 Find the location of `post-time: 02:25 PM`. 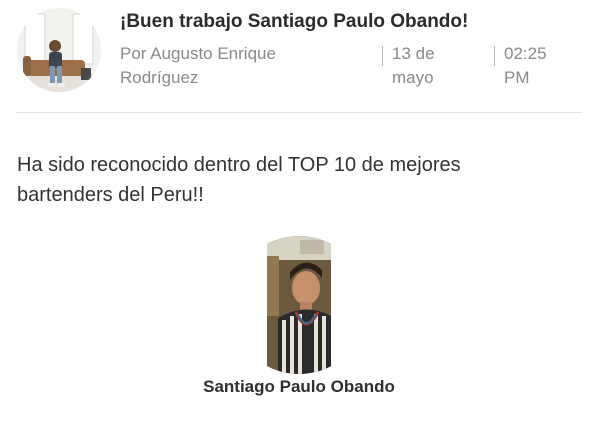

post-time: 02:25 PM is located at coordinates (525, 65).